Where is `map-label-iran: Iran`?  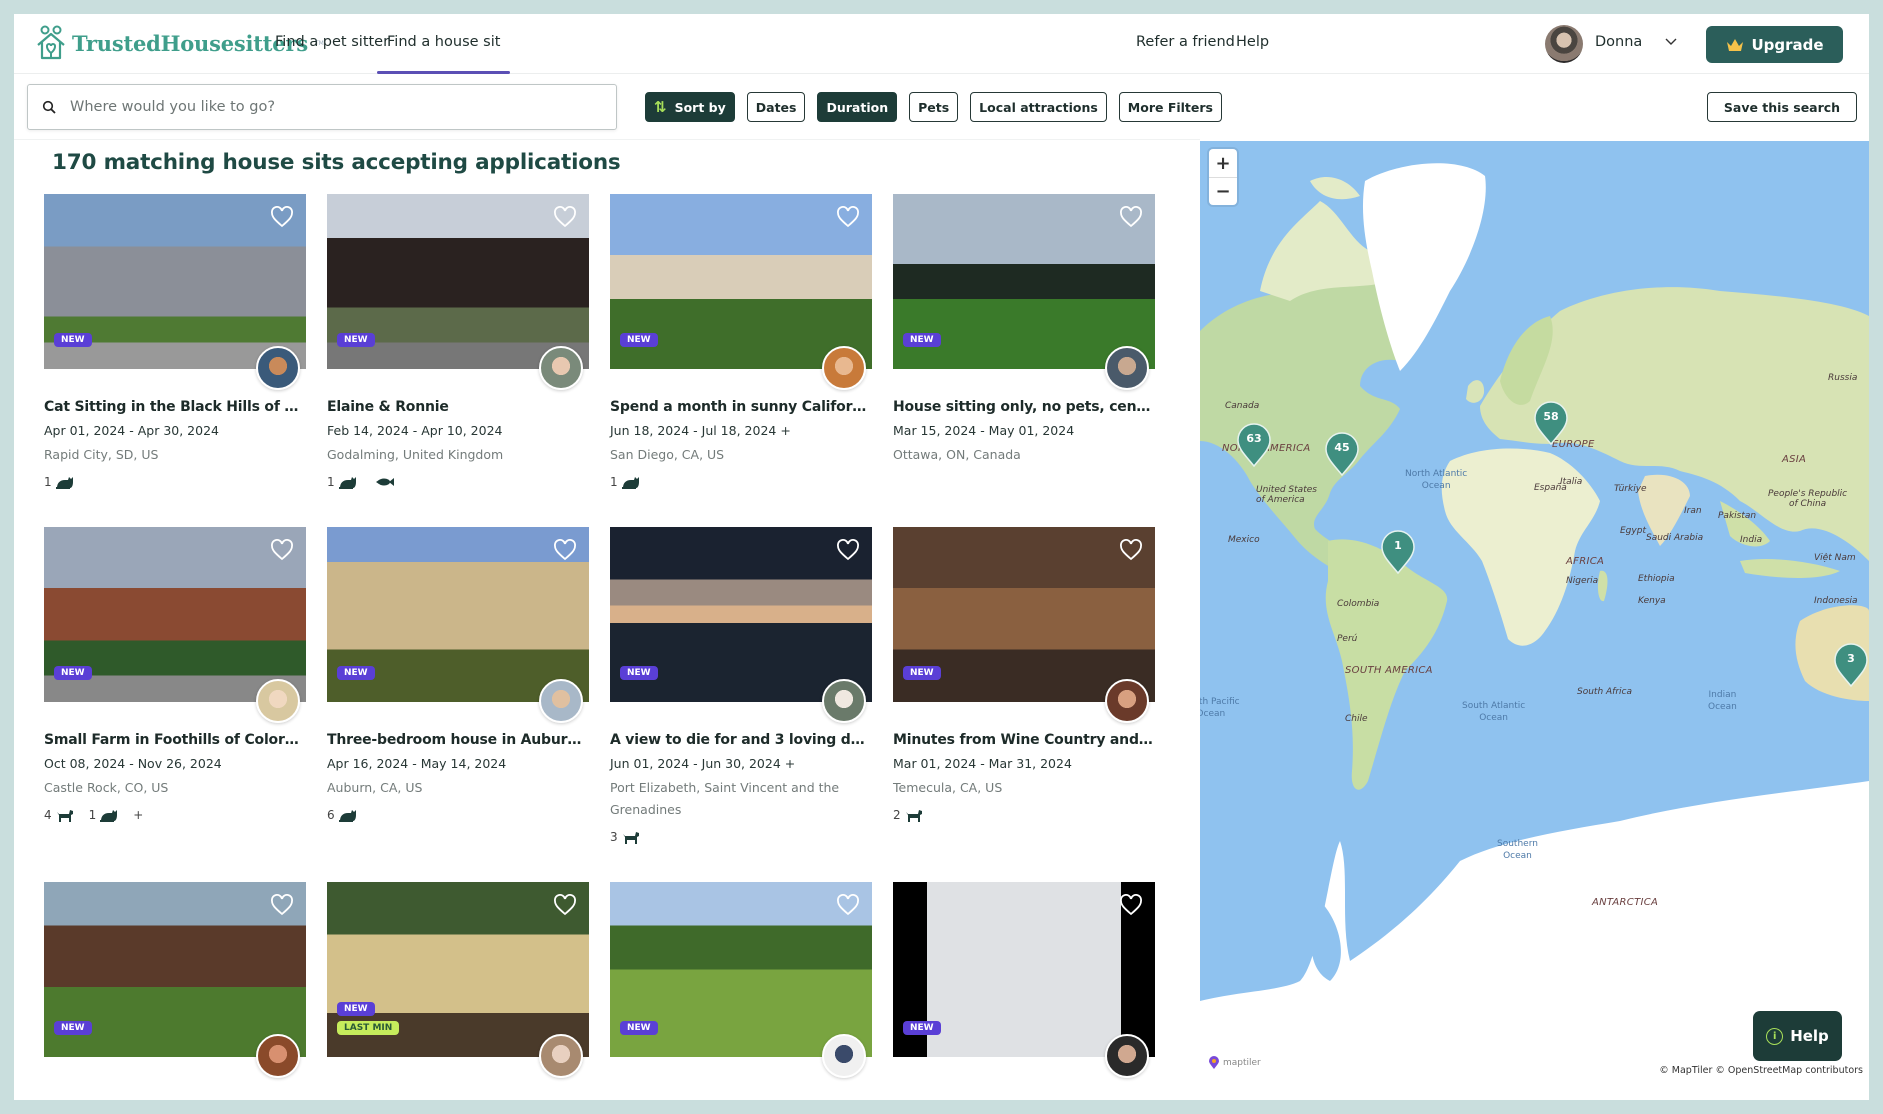
map-label-iran: Iran is located at coordinates (1693, 511).